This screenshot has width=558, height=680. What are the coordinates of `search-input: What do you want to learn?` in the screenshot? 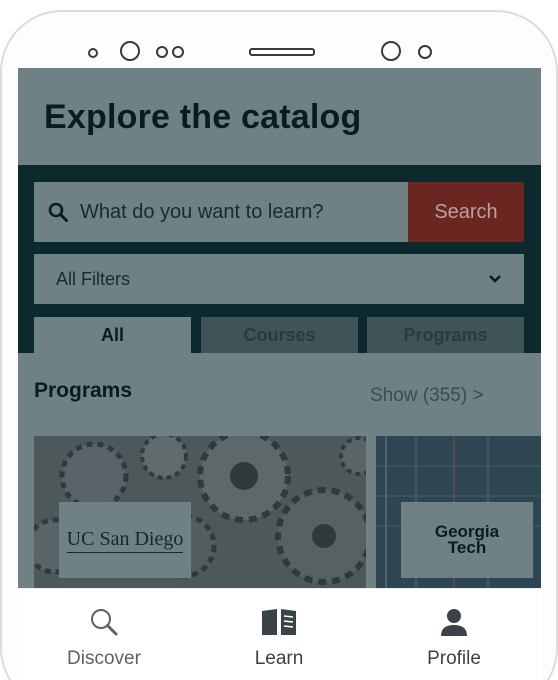 It's located at (221, 212).